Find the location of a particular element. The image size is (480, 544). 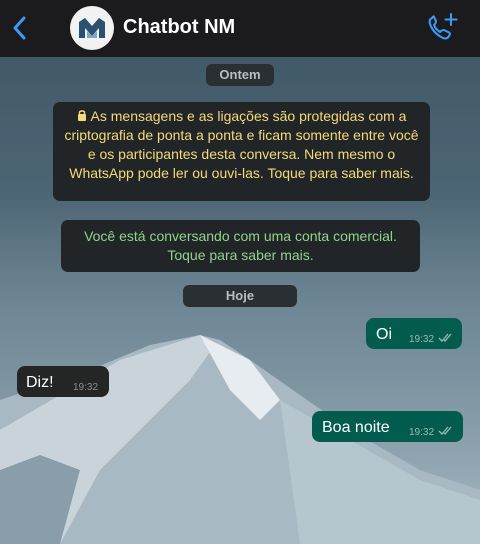

message-incoming: Diz! 19:32 is located at coordinates (63, 381).